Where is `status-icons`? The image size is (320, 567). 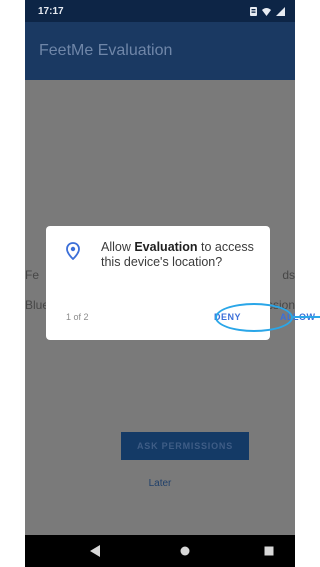
status-icons is located at coordinates (267, 11).